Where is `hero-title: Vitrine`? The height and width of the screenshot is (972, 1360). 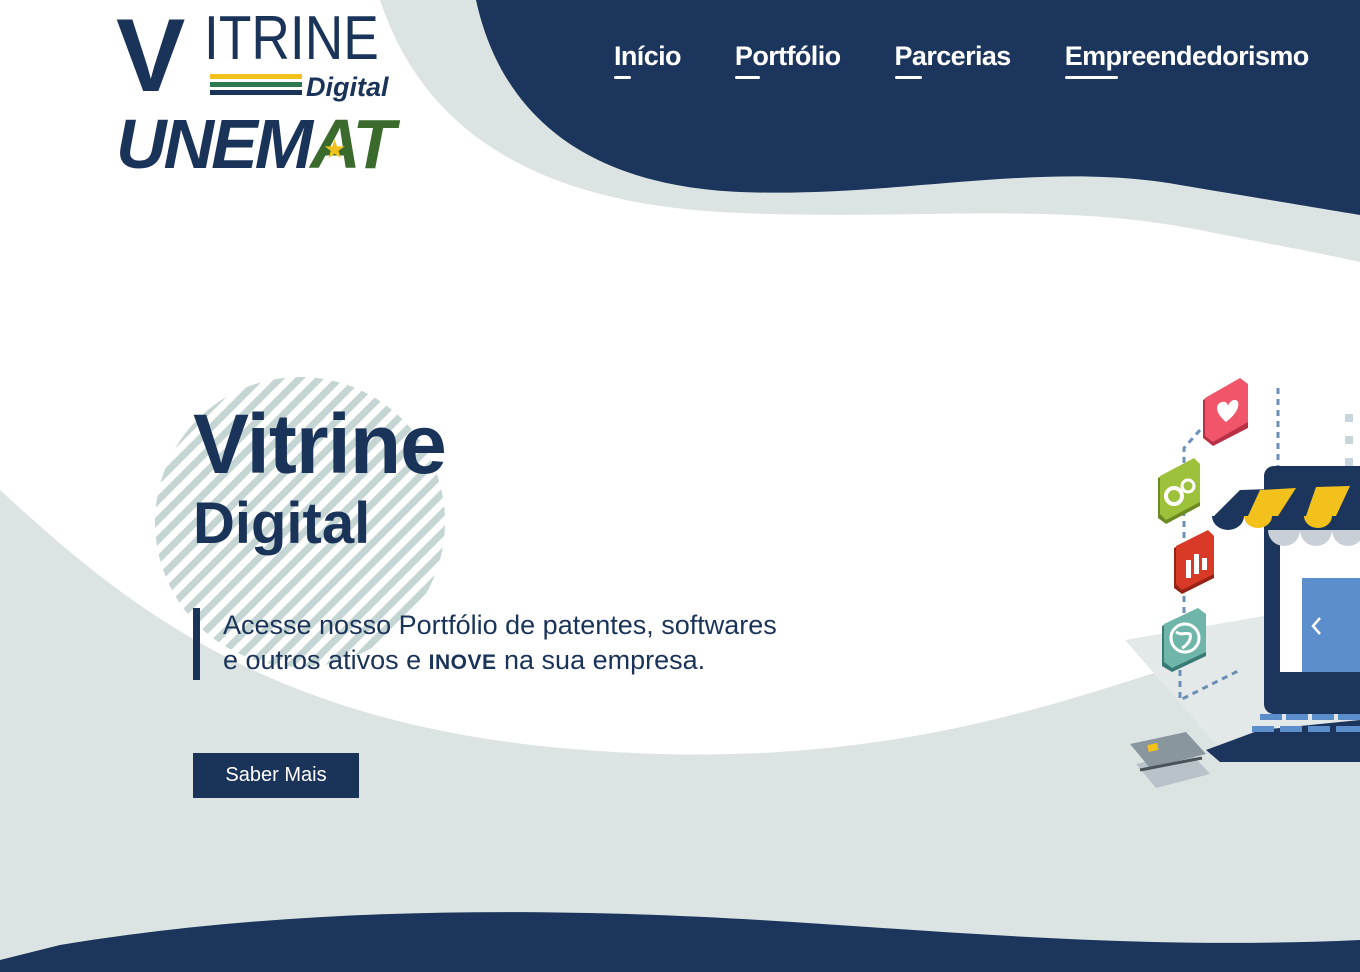
hero-title: Vitrine is located at coordinates (320, 444).